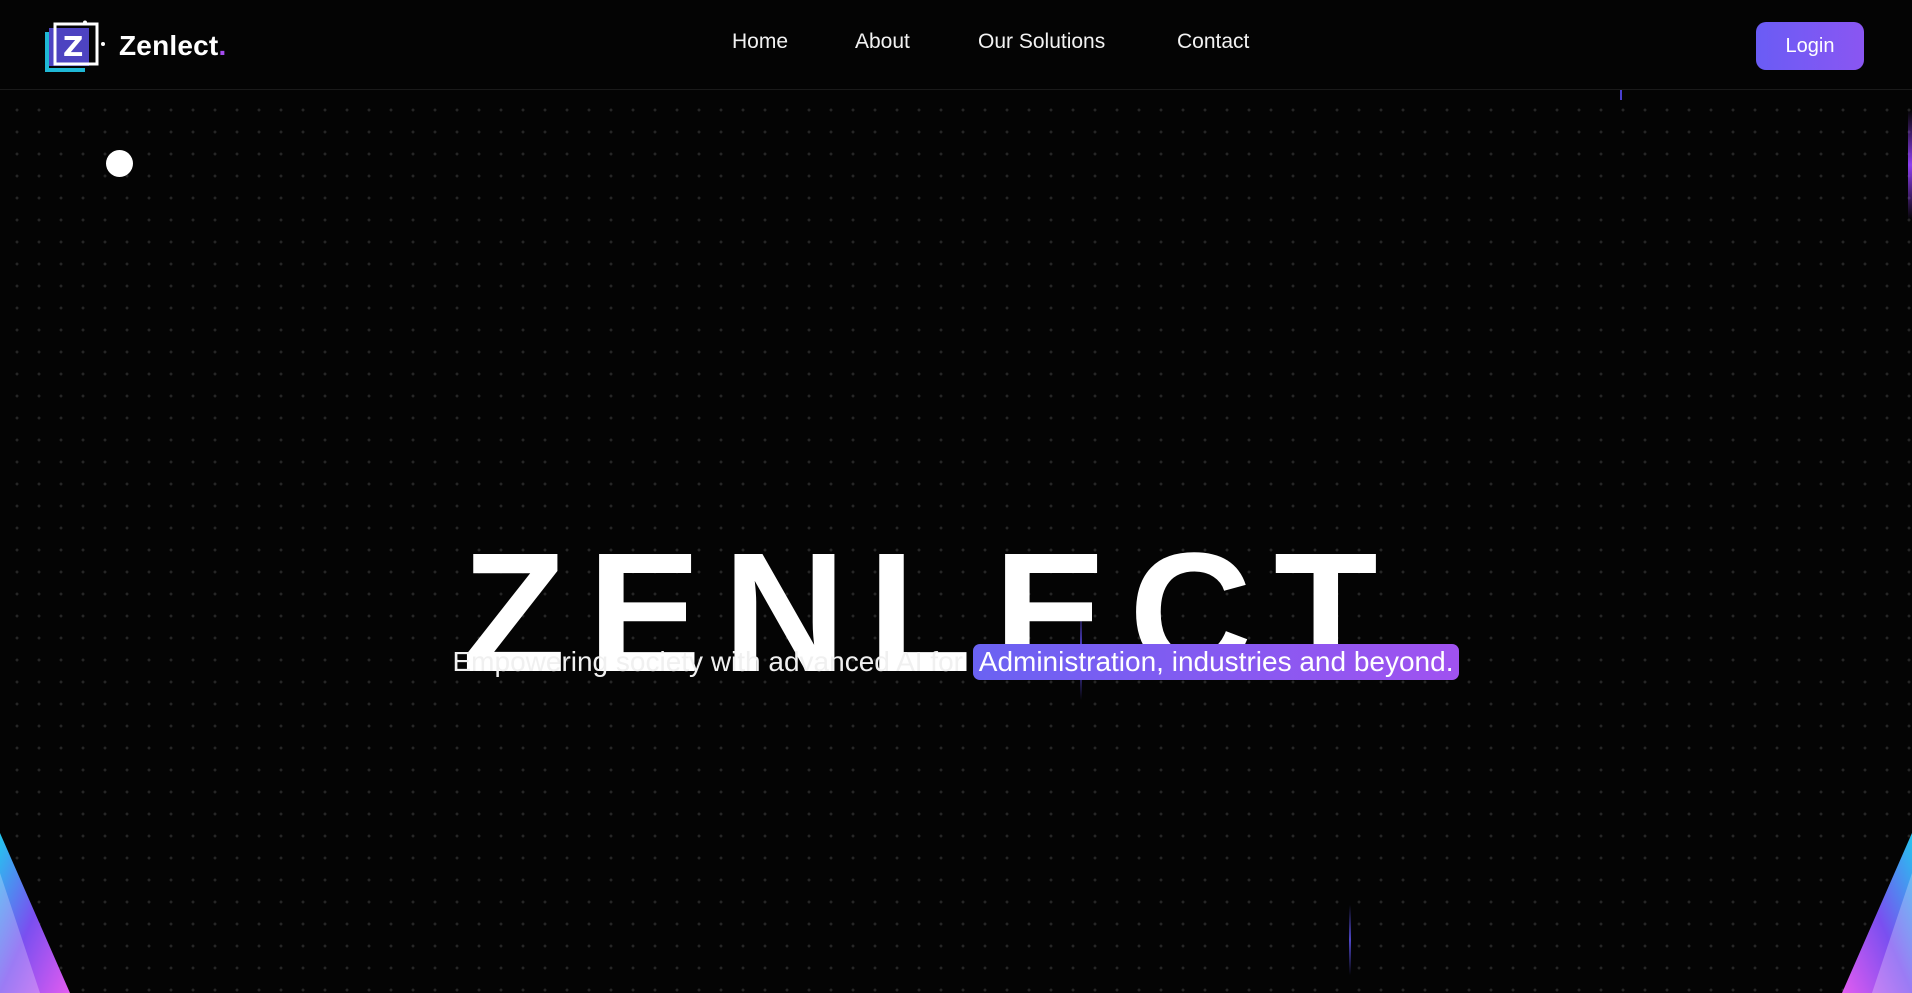  What do you see at coordinates (1910, 165) in the screenshot?
I see `edge-glow` at bounding box center [1910, 165].